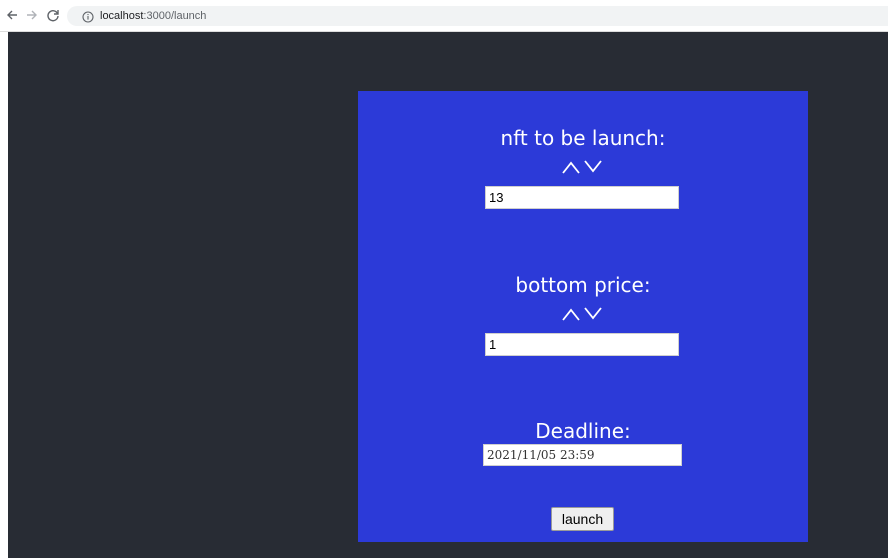 The height and width of the screenshot is (558, 888). What do you see at coordinates (582, 344) in the screenshot?
I see `price-input` at bounding box center [582, 344].